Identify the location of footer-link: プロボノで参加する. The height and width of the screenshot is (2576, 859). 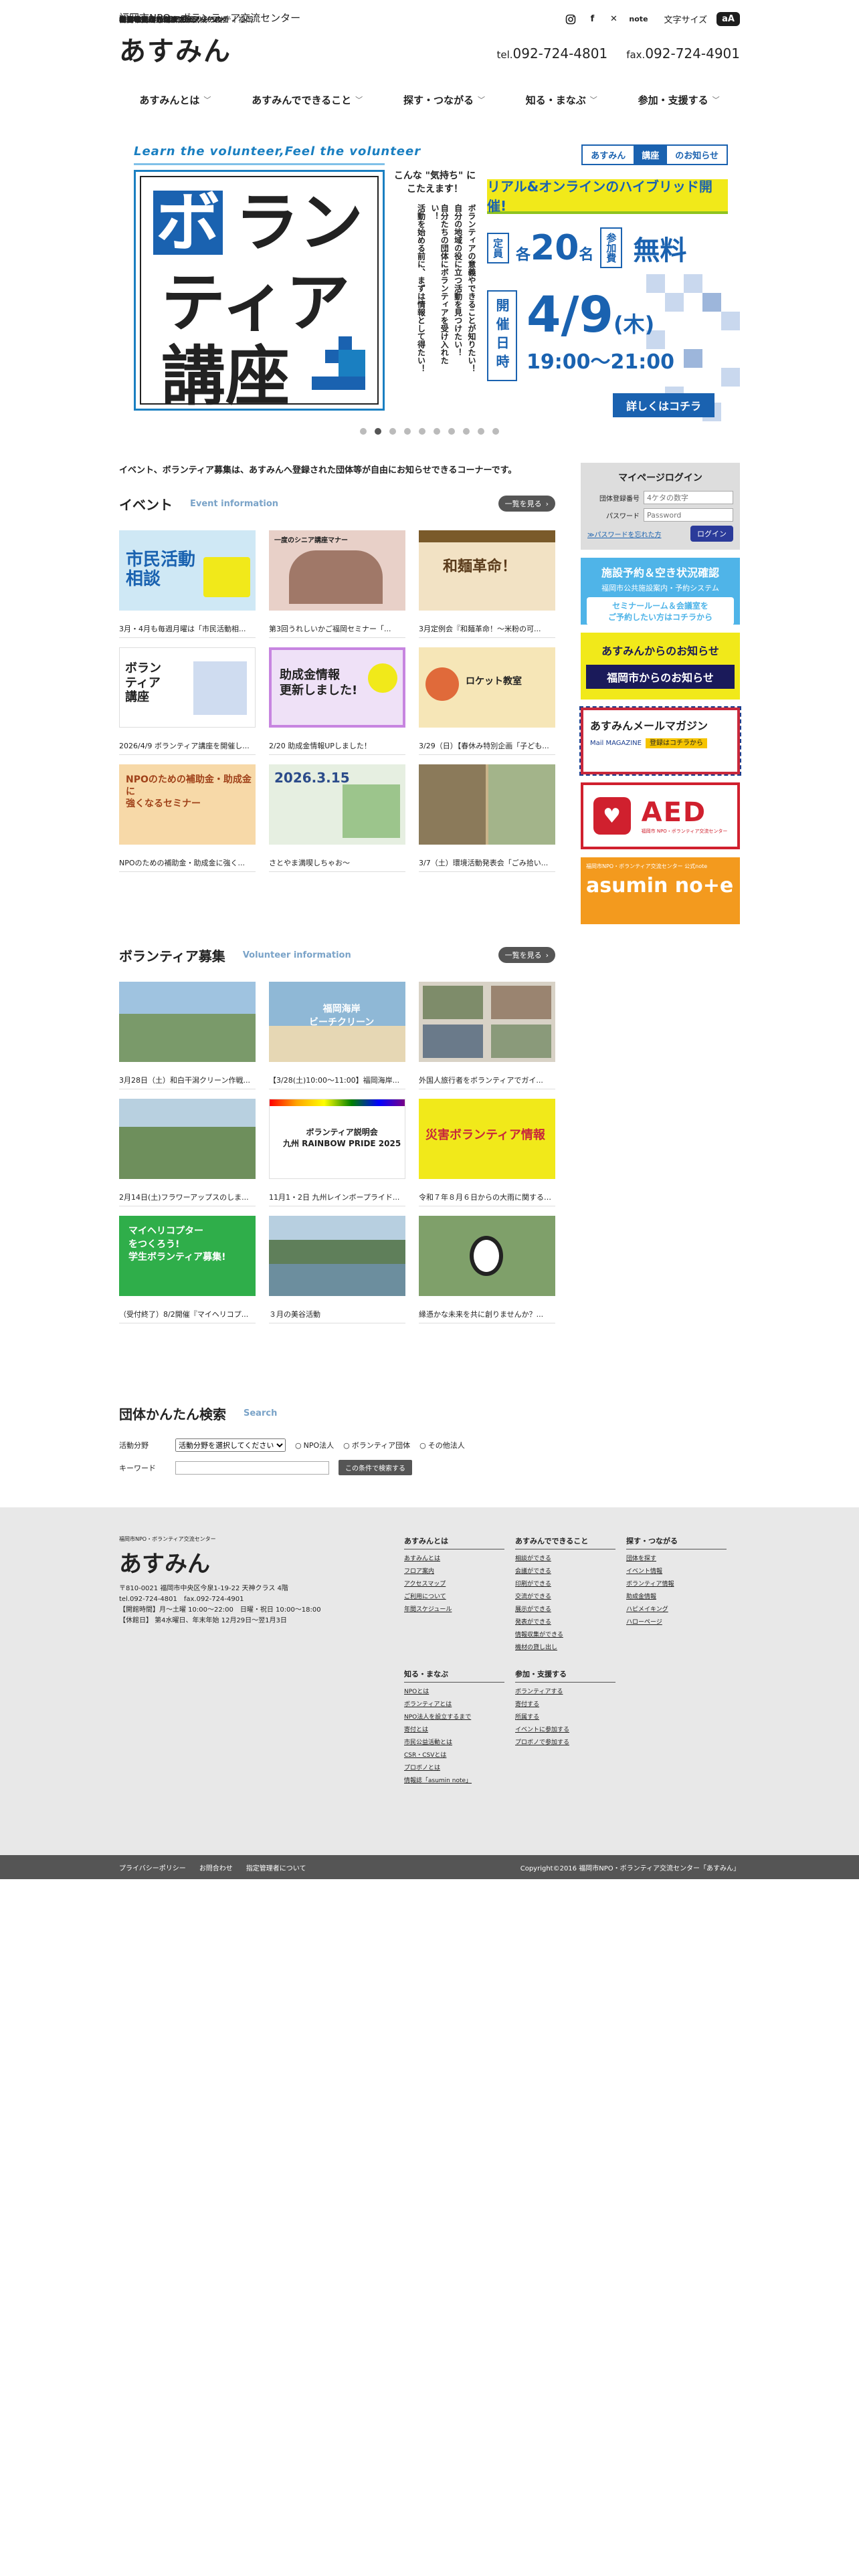
(570, 1741).